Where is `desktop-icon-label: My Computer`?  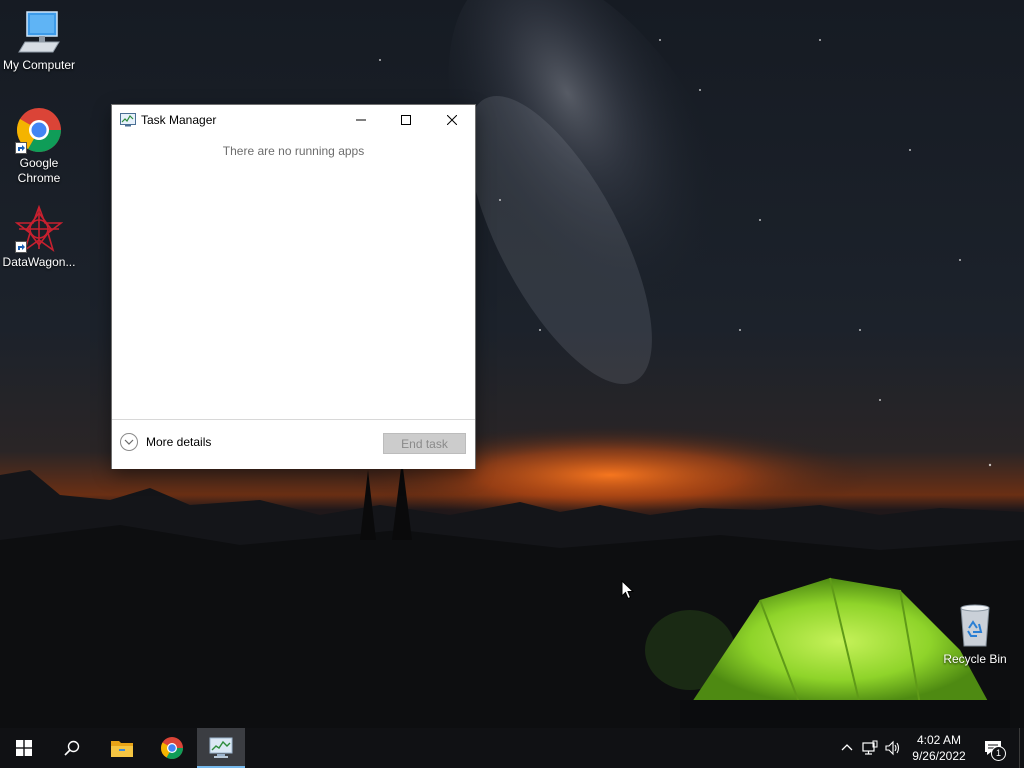 desktop-icon-label: My Computer is located at coordinates (39, 65).